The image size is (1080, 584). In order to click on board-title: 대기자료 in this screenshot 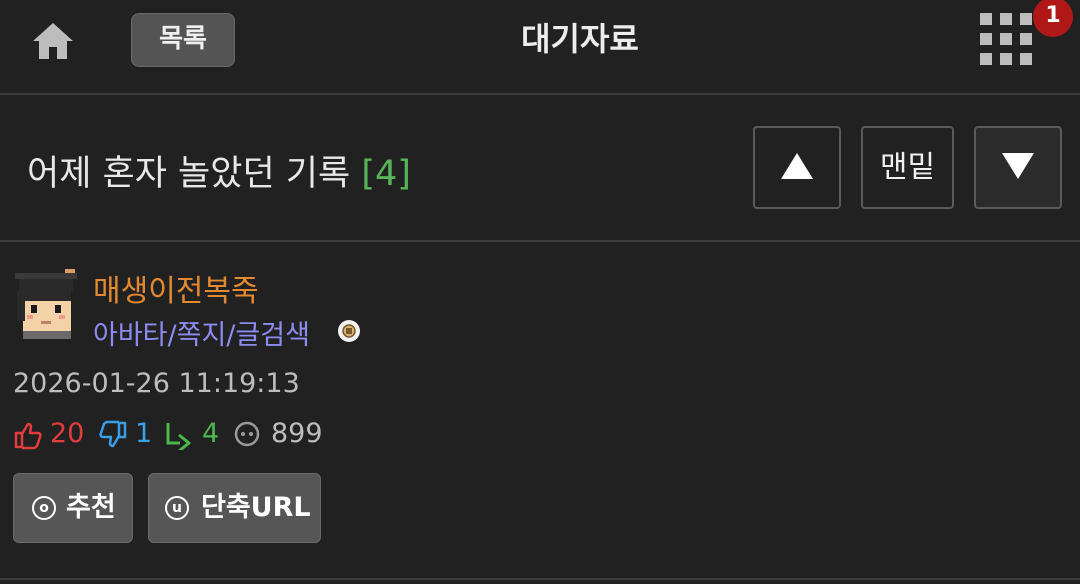, I will do `click(580, 39)`.